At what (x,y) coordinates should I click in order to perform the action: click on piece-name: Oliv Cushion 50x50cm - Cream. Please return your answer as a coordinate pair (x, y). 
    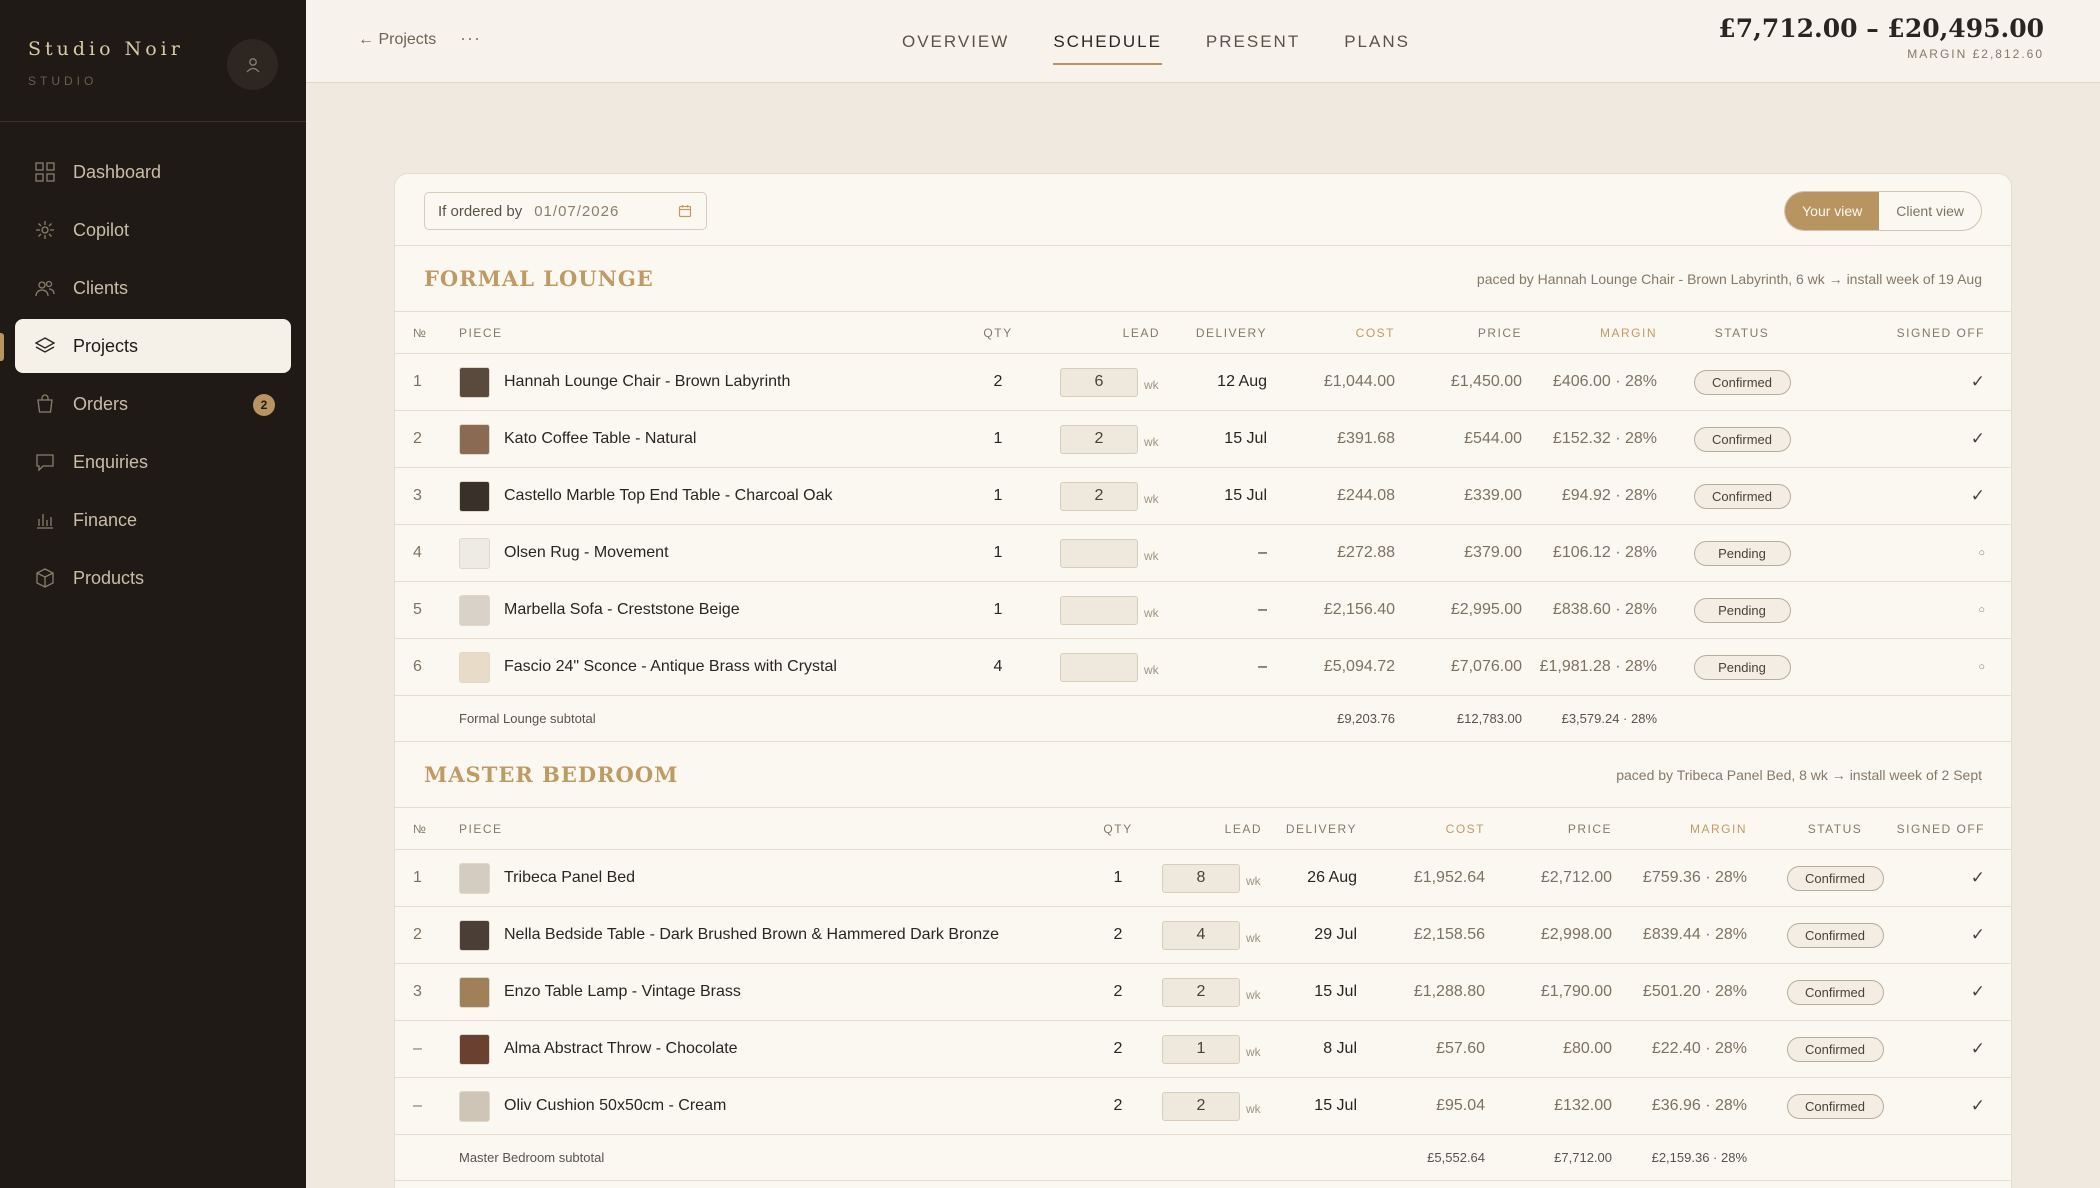
    Looking at the image, I should click on (615, 1106).